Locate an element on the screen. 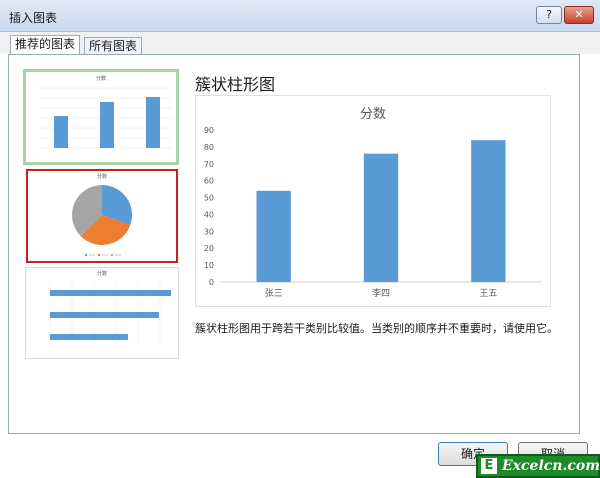  y-tick-label: 80 is located at coordinates (209, 147).